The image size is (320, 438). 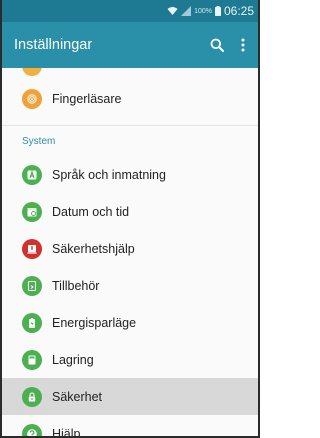 I want to click on section-header: System, so click(x=39, y=141).